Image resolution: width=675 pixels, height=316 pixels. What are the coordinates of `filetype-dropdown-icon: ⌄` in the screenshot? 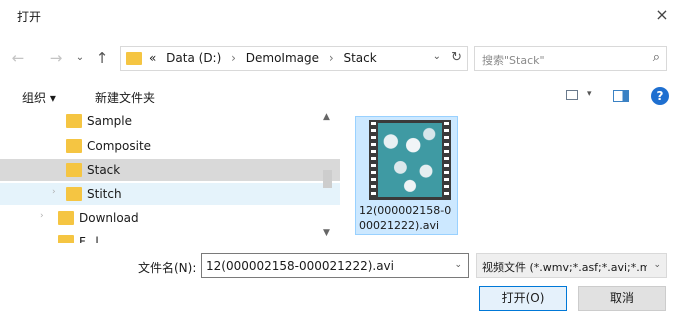 It's located at (657, 265).